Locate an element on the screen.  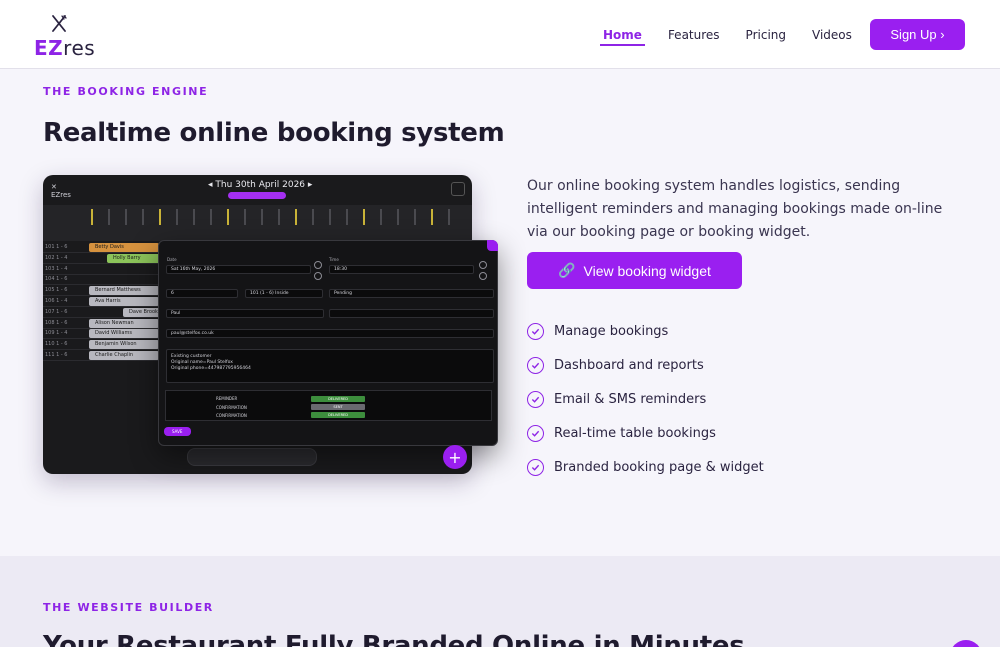
booking-bar: David Williams is located at coordinates (124, 334).